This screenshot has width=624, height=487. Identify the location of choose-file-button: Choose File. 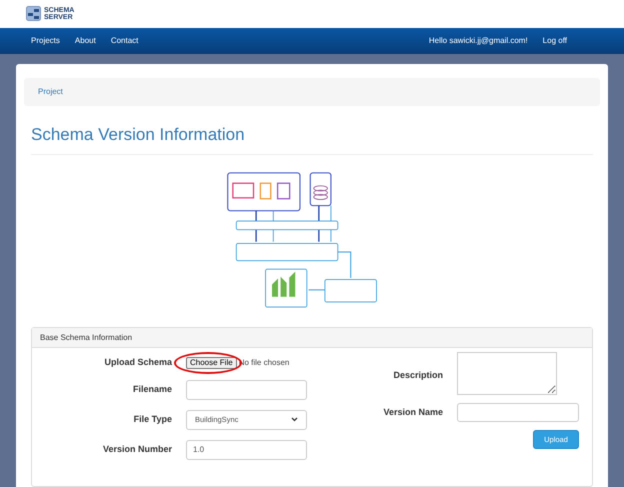
(211, 362).